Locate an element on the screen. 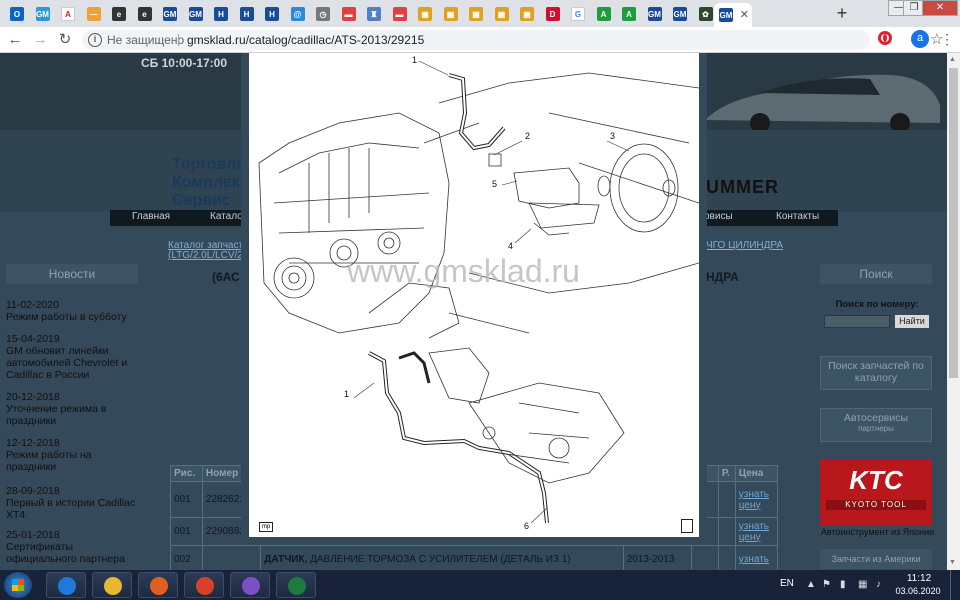 This screenshot has width=960, height=600. autoservice-subtitle: партнеры is located at coordinates (876, 428).